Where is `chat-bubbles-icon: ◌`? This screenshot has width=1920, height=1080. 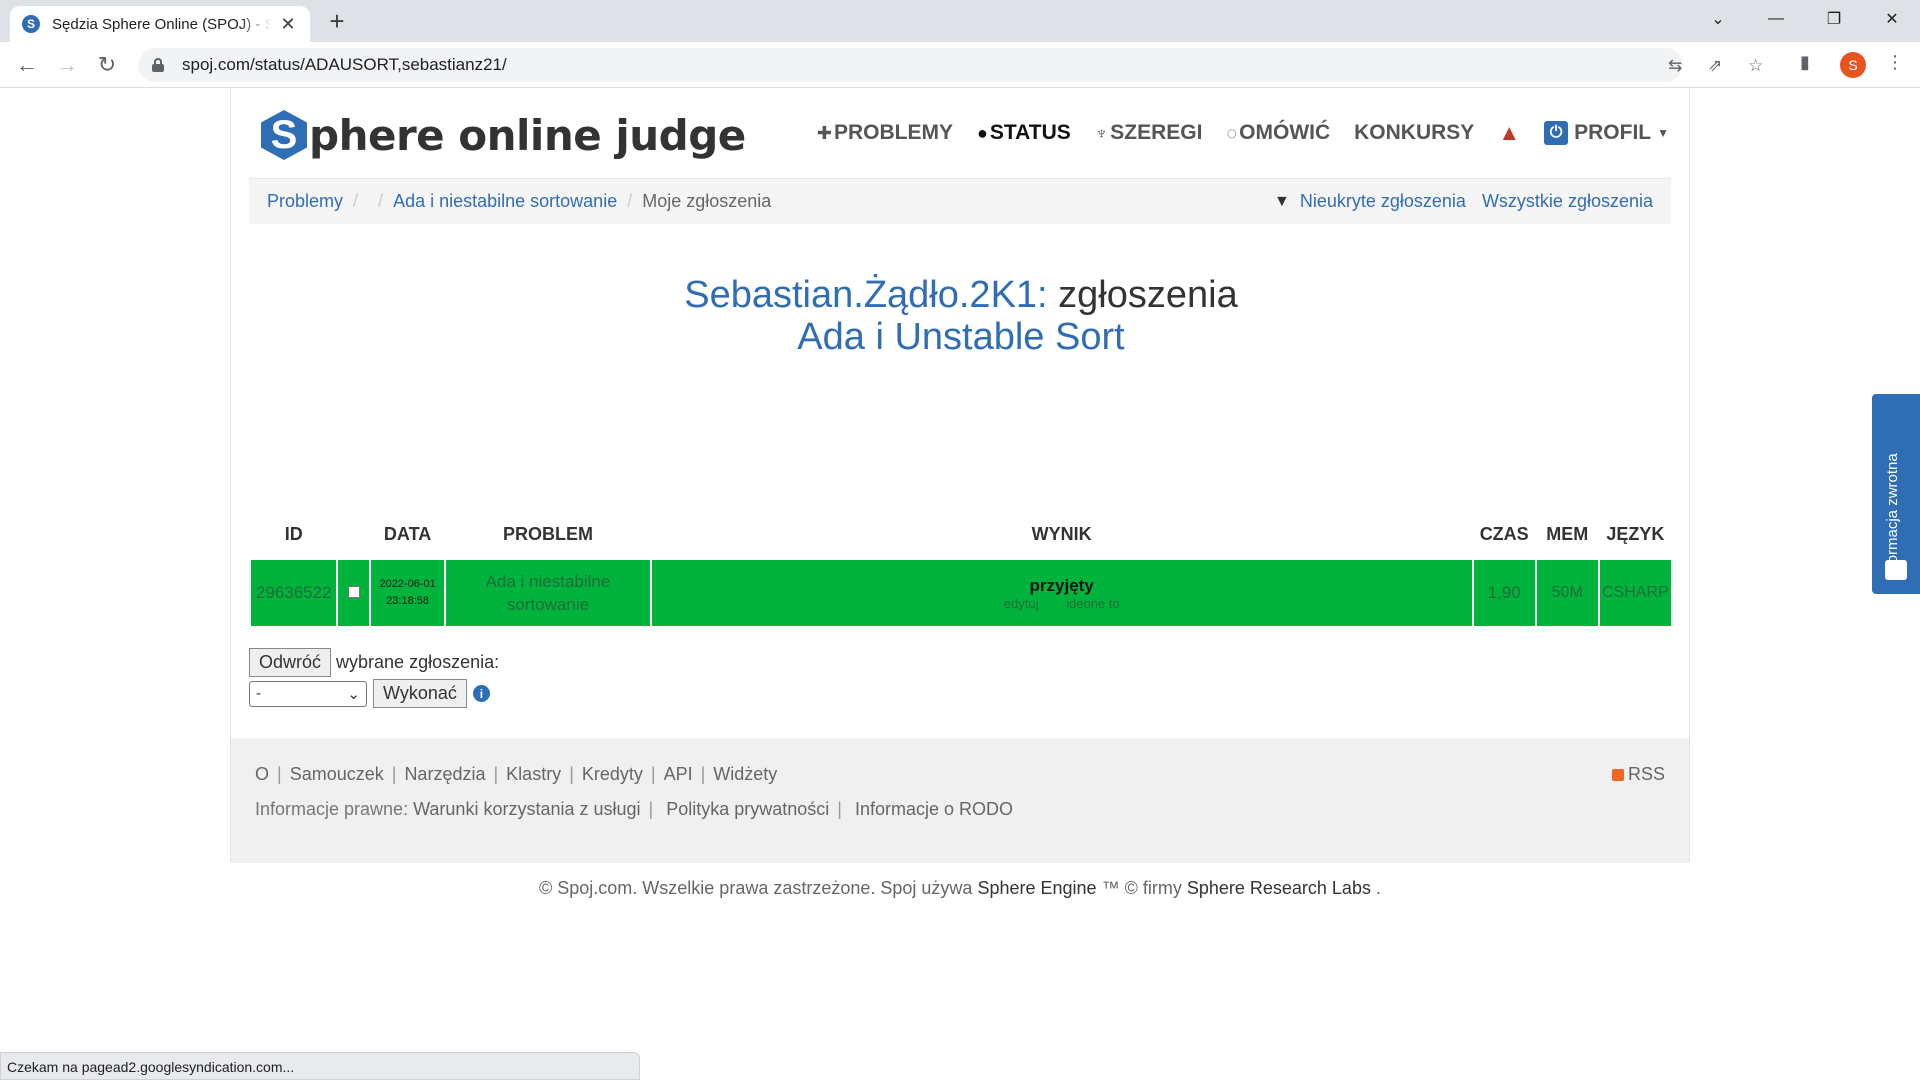
chat-bubbles-icon: ◌ is located at coordinates (1232, 132).